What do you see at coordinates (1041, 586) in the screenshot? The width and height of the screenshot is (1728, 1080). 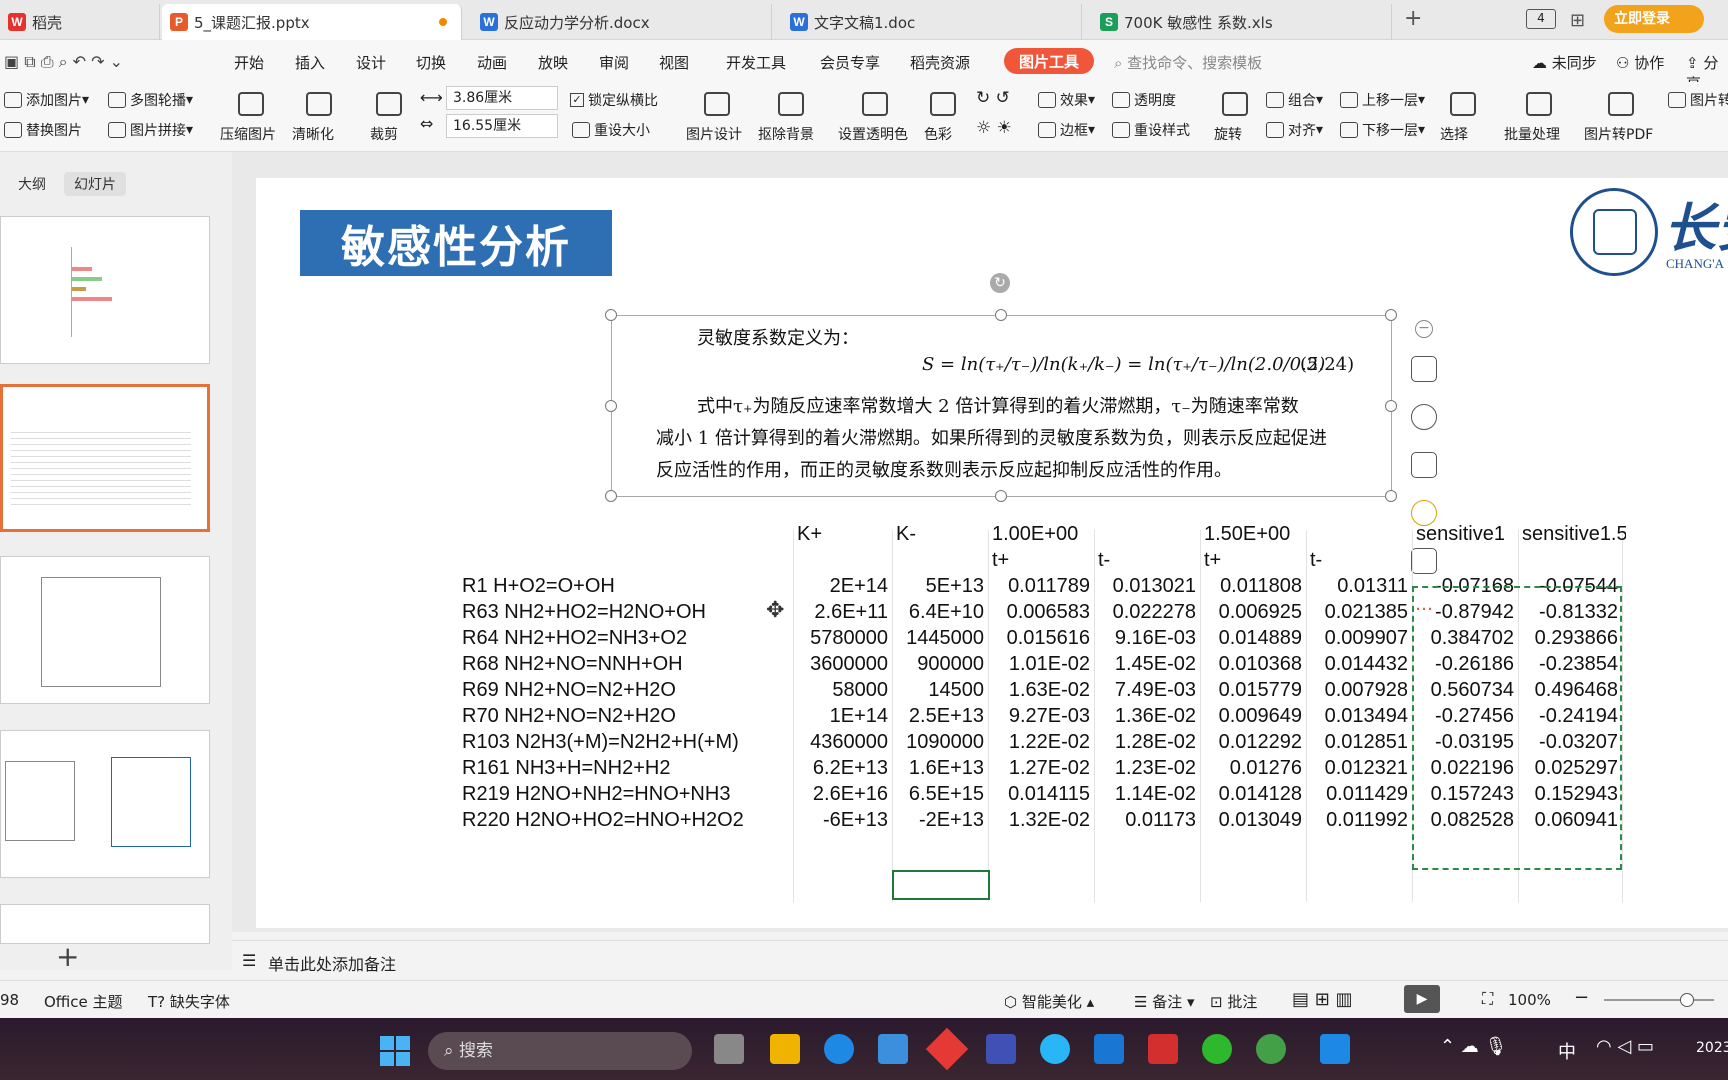 I see `table-value-cell: 0.011789` at bounding box center [1041, 586].